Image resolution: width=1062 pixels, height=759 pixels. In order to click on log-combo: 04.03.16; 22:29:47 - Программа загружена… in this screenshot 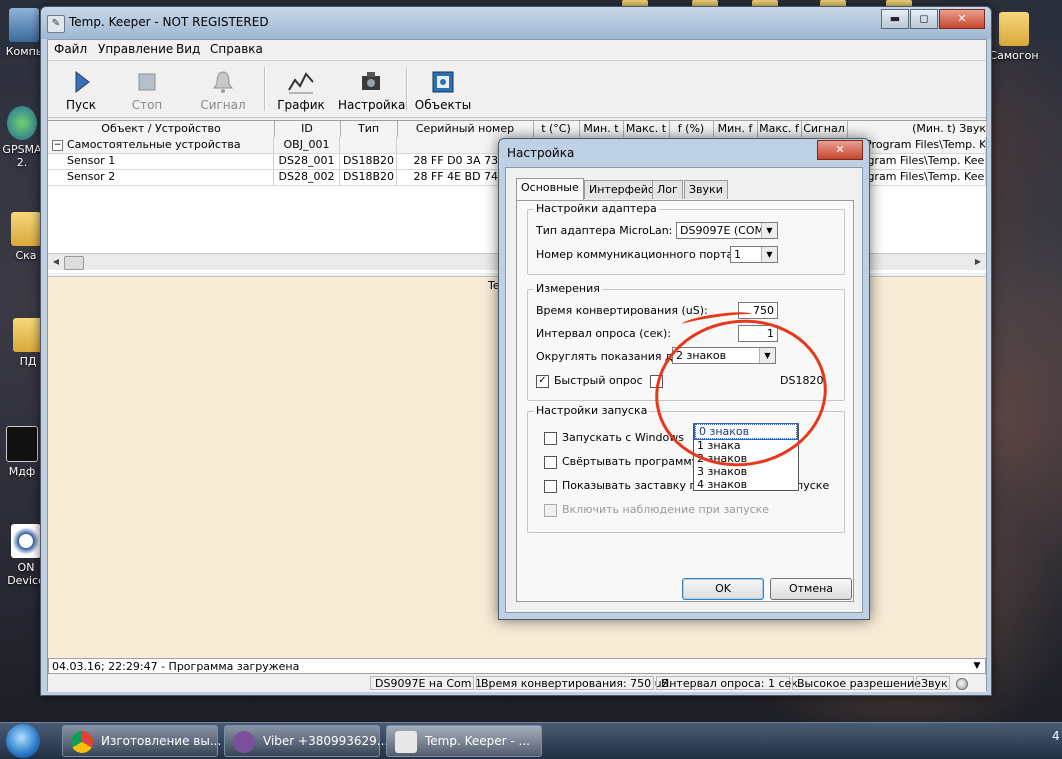, I will do `click(517, 666)`.